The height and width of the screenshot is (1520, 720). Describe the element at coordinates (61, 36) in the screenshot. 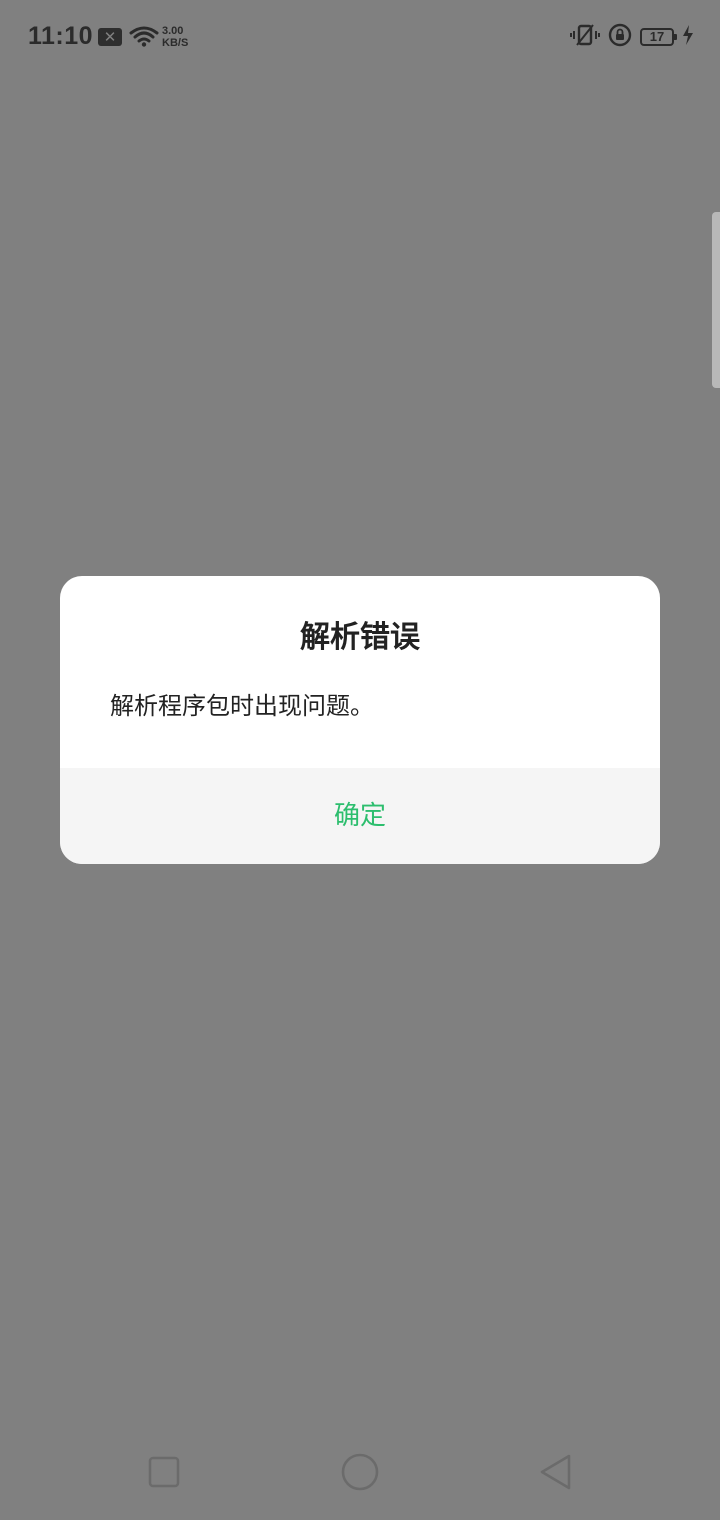

I see `status-time: 11:10` at that location.